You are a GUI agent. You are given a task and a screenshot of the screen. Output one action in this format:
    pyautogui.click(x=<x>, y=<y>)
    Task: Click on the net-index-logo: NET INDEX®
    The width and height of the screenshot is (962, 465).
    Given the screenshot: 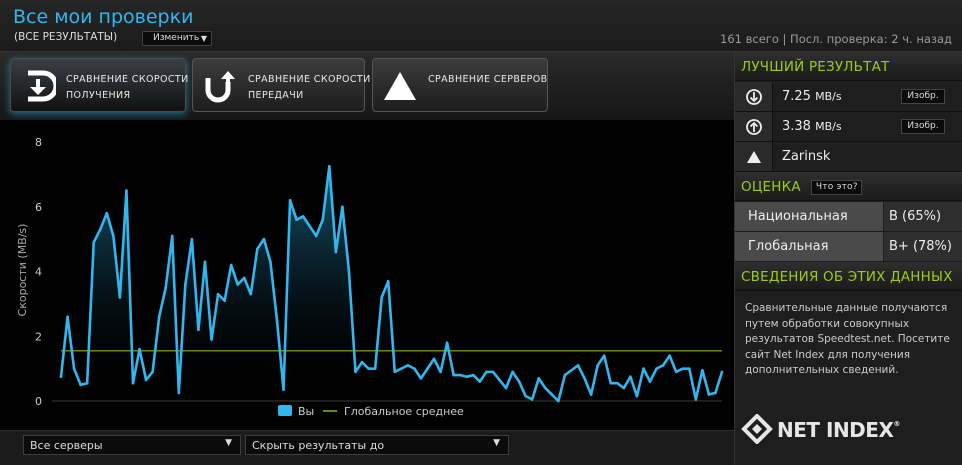 What is the action you would take?
    pyautogui.click(x=821, y=429)
    